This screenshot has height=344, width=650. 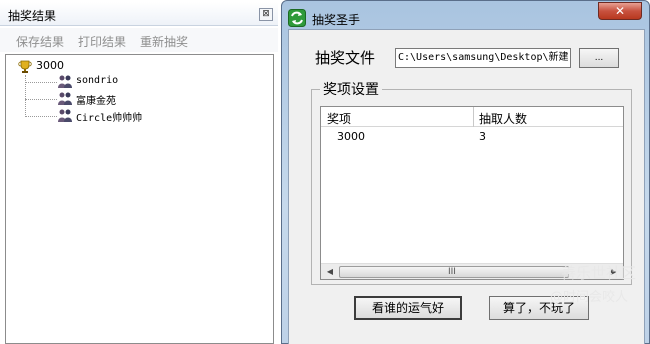 I want to click on tree-node-label: 富康金苑, so click(x=96, y=101).